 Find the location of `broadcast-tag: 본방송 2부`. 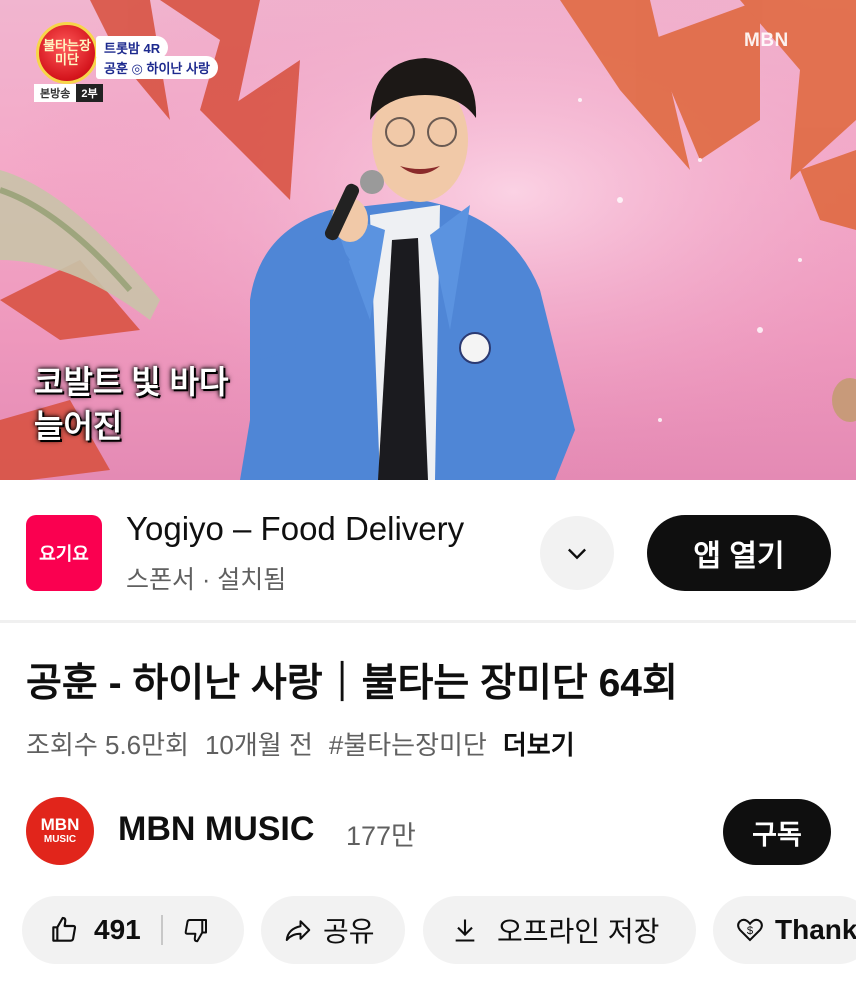

broadcast-tag: 본방송 2부 is located at coordinates (68, 93).